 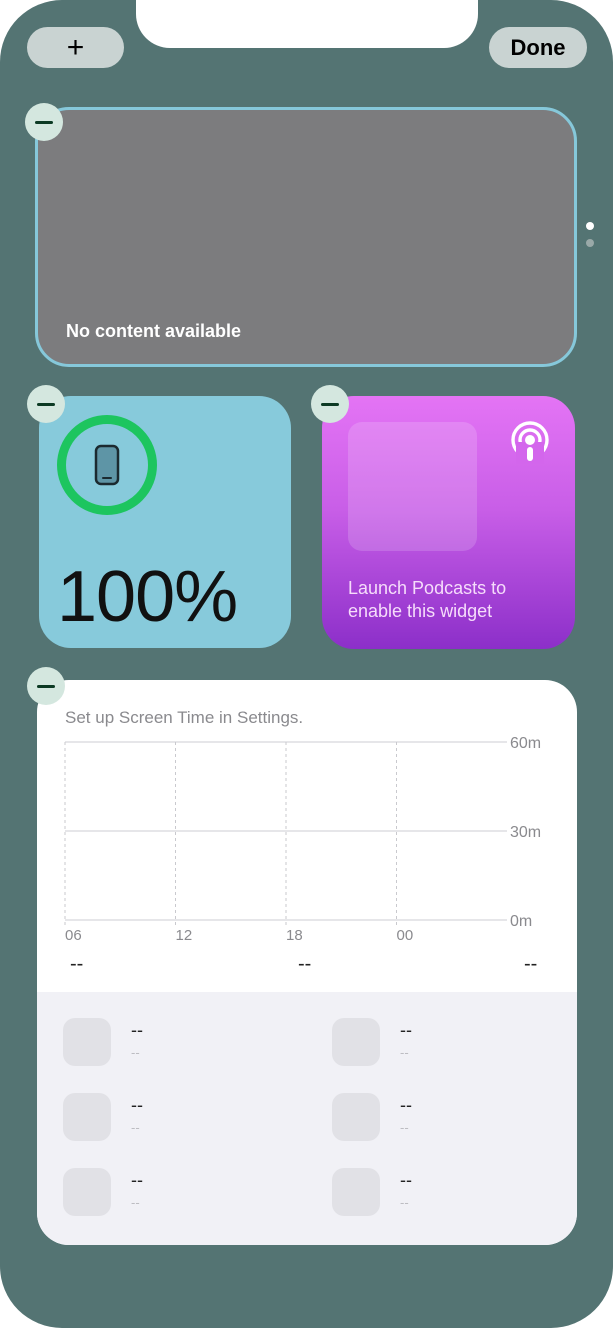 What do you see at coordinates (590, 243) in the screenshot?
I see `page-dot` at bounding box center [590, 243].